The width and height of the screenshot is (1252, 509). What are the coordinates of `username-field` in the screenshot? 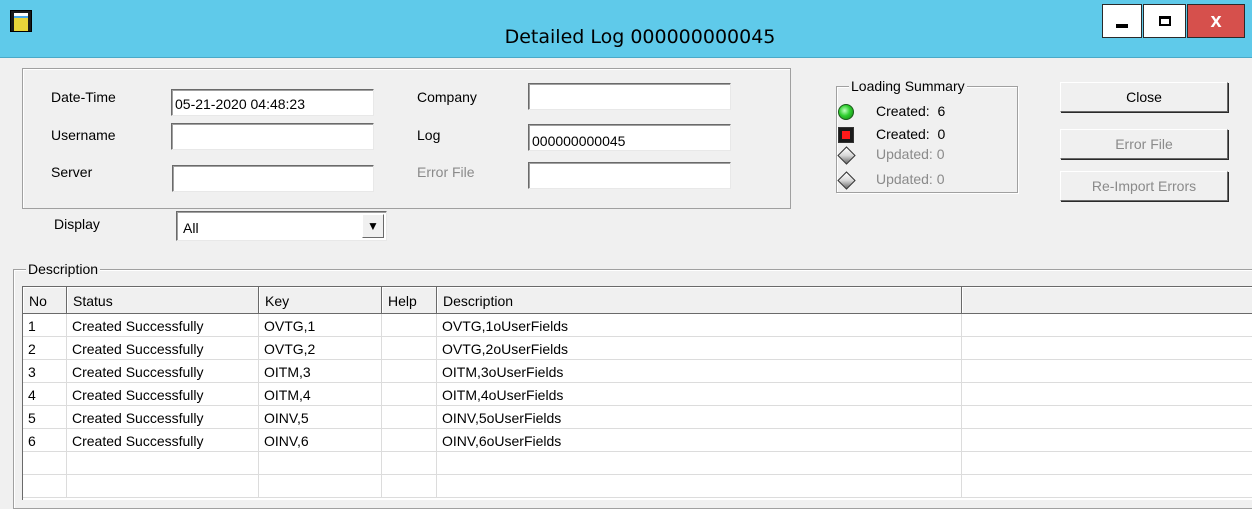 It's located at (272, 136).